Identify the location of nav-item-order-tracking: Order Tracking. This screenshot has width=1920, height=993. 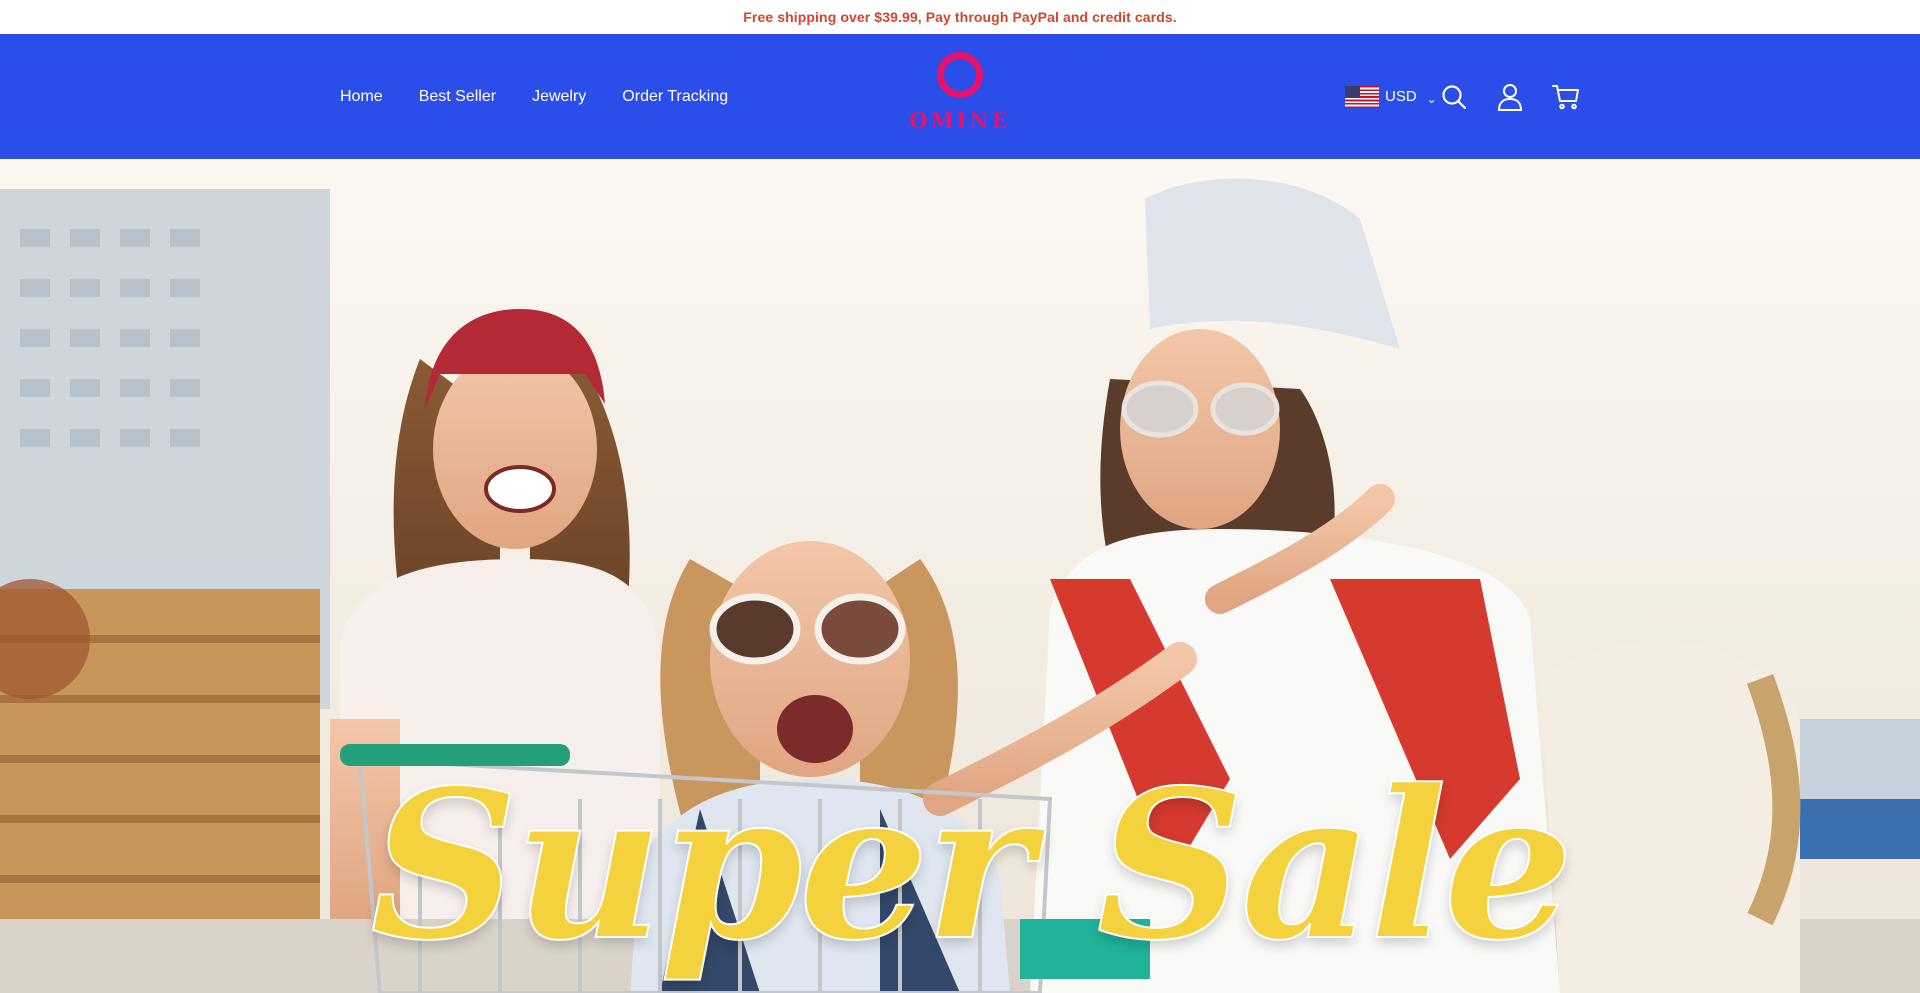
(675, 97).